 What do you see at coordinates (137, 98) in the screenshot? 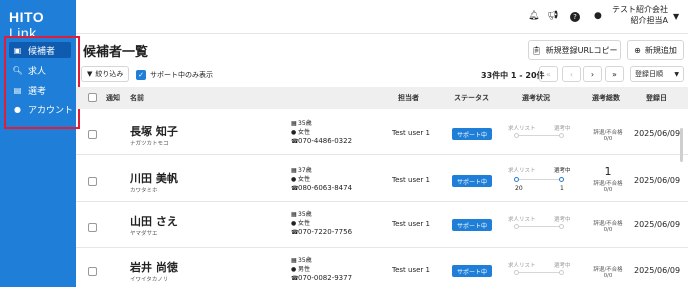
I see `col-name: 名前` at bounding box center [137, 98].